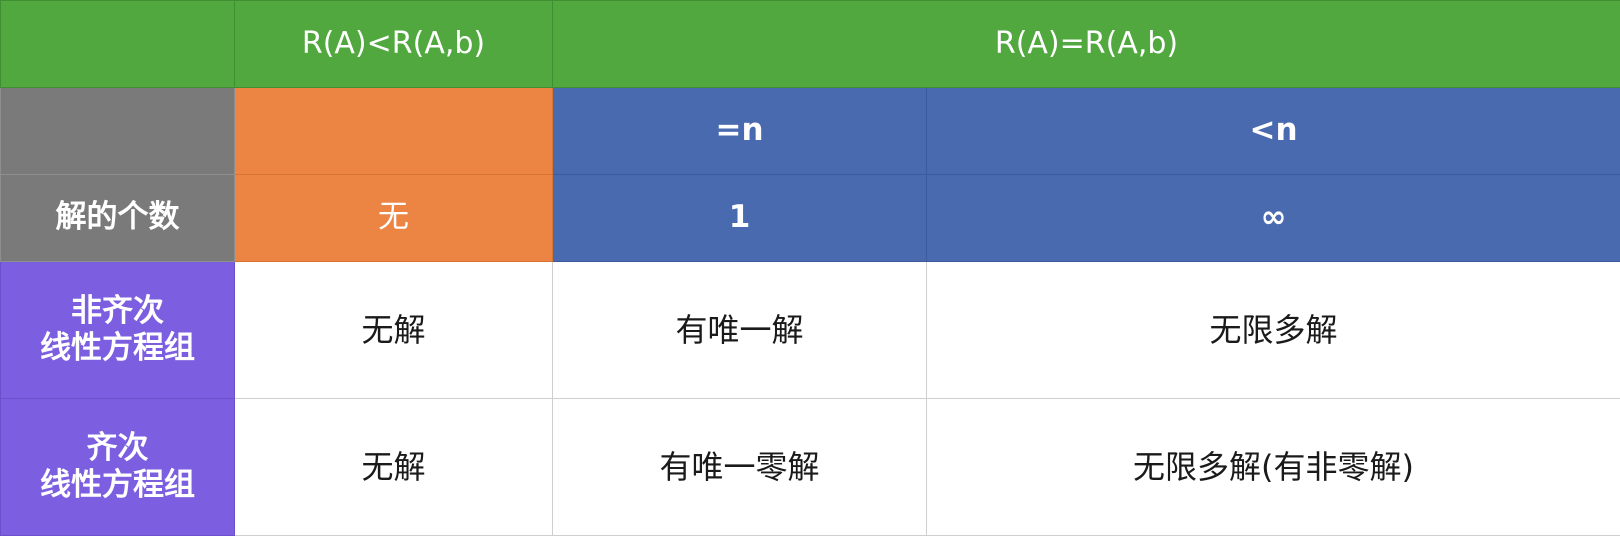  I want to click on homogeneous-label: 齐次 线性方程组, so click(117, 467).